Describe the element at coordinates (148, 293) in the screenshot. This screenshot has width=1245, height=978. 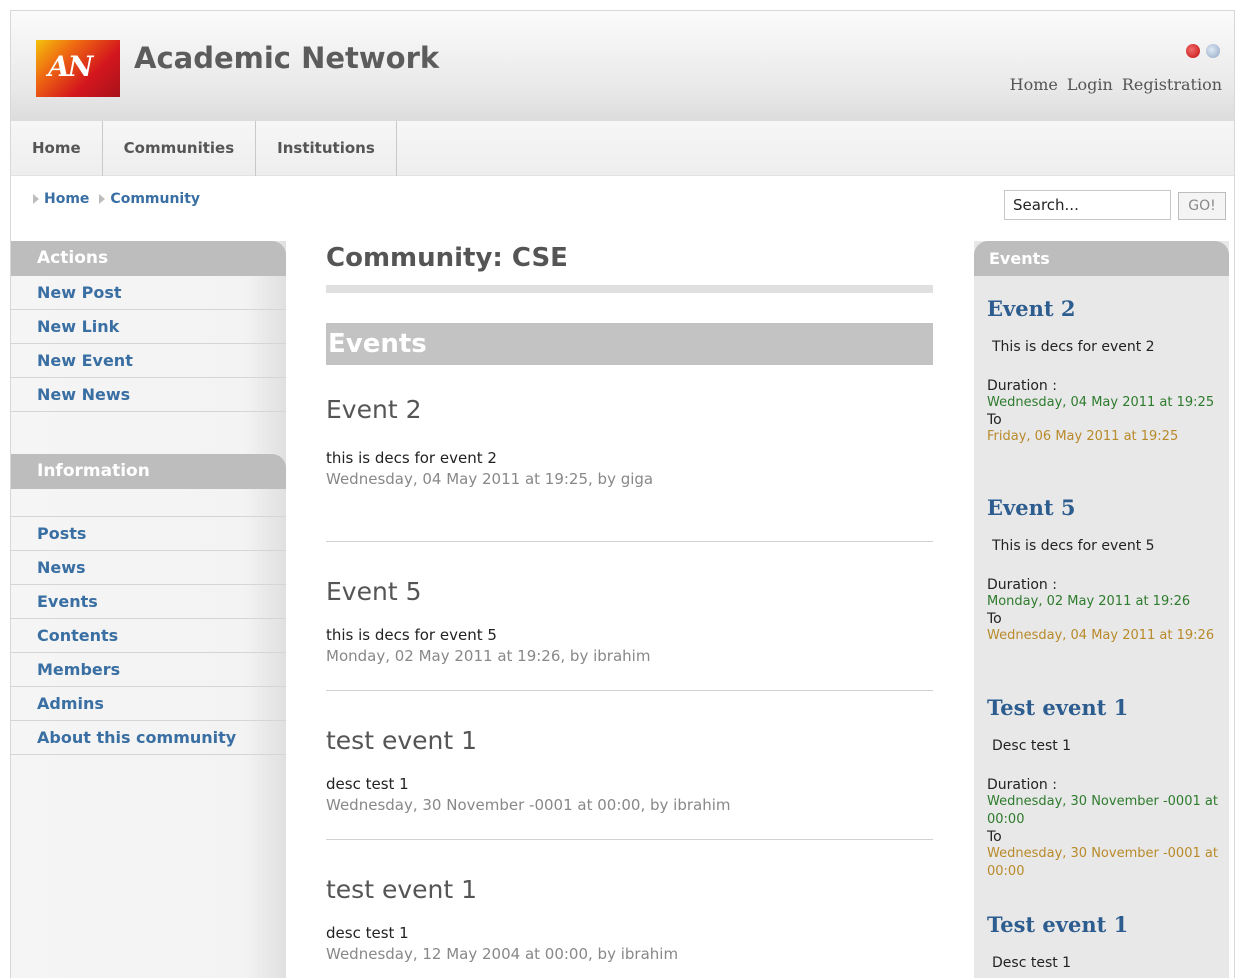
I see `action-new-post: New Post` at that location.